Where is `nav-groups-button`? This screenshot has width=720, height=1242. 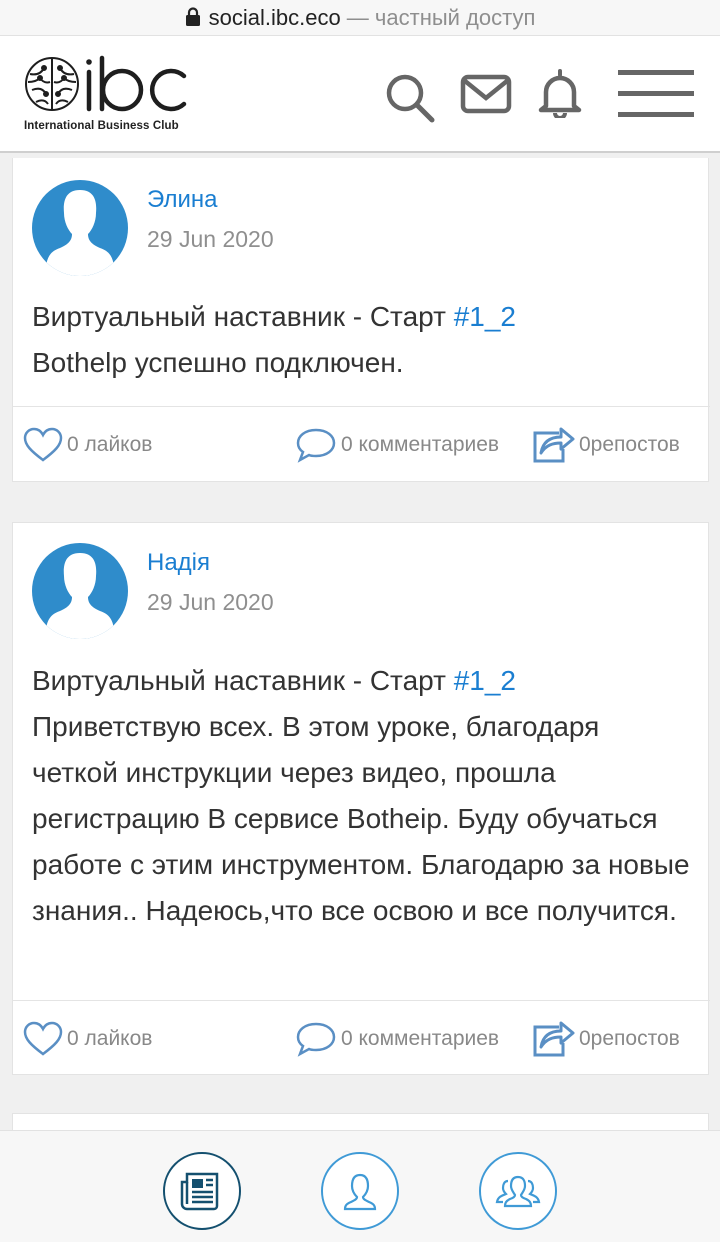 nav-groups-button is located at coordinates (518, 1191).